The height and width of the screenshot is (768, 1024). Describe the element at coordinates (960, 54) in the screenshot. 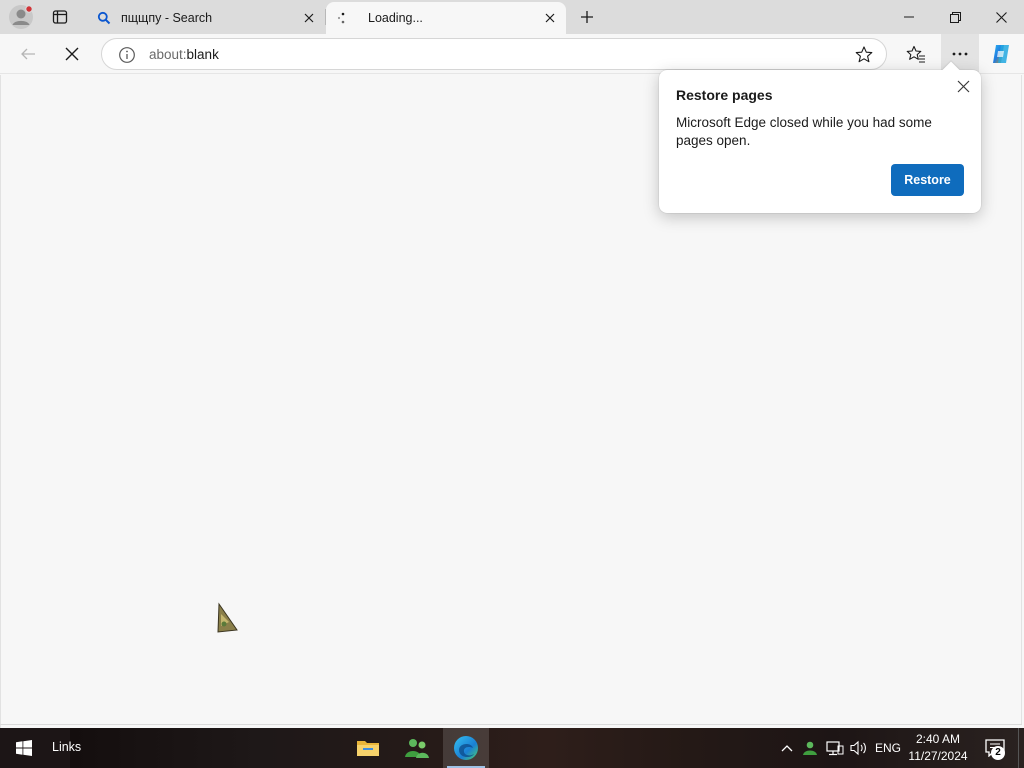

I see `more-icon` at that location.